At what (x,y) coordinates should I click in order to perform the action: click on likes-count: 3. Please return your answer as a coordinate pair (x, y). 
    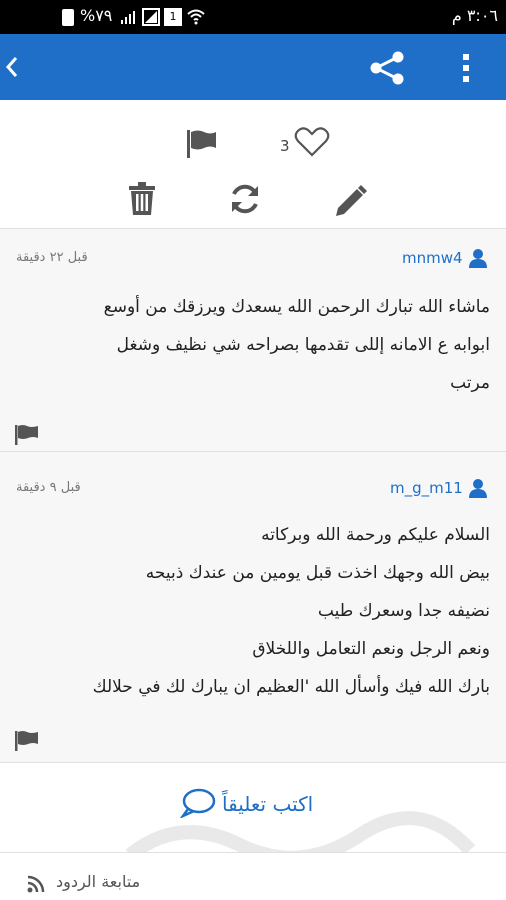
    Looking at the image, I should click on (285, 146).